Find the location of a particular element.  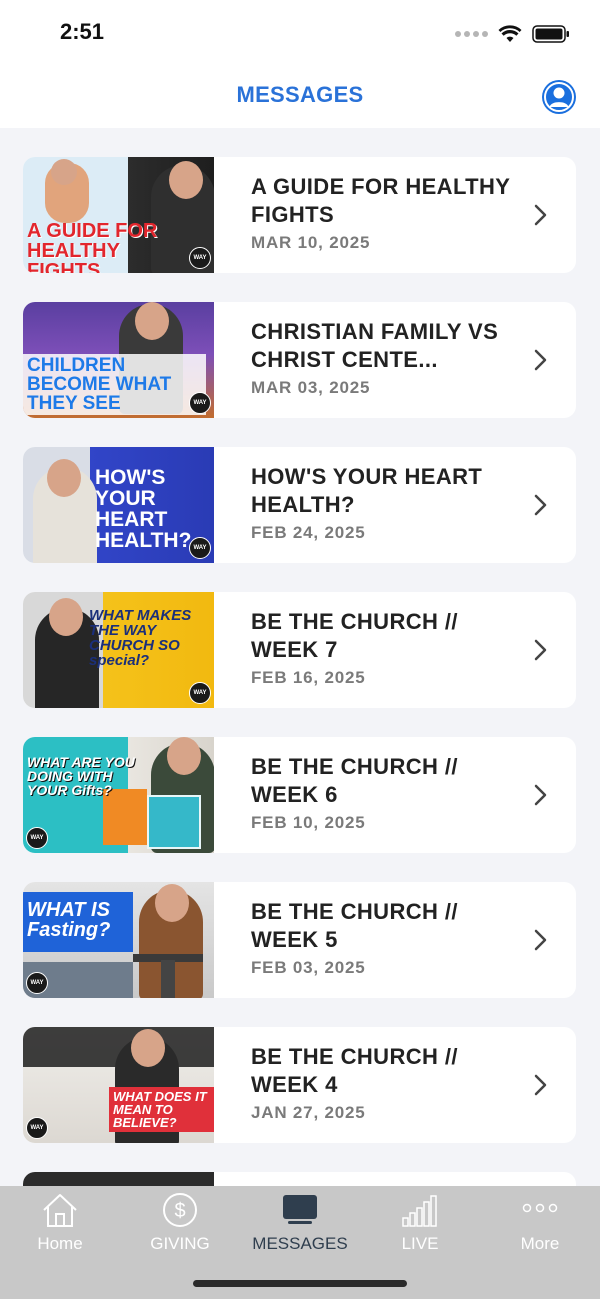

cellular-signal-icon is located at coordinates (471, 34).